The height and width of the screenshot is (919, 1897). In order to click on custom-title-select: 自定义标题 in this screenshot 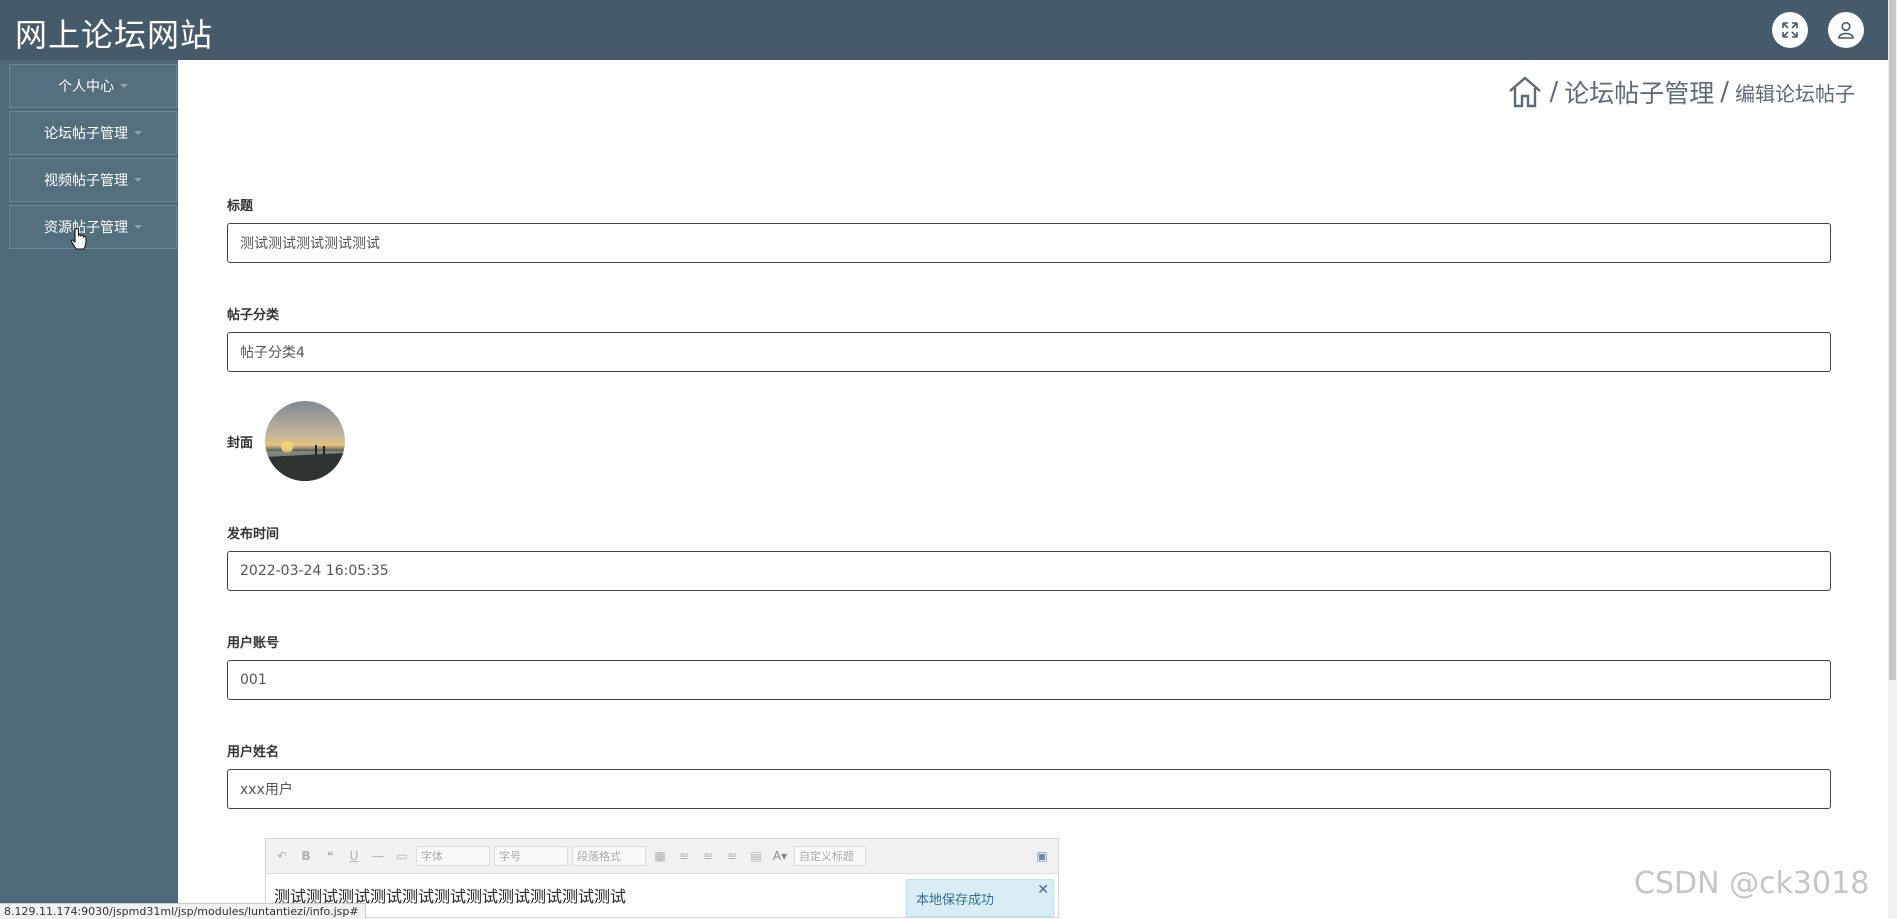, I will do `click(830, 856)`.